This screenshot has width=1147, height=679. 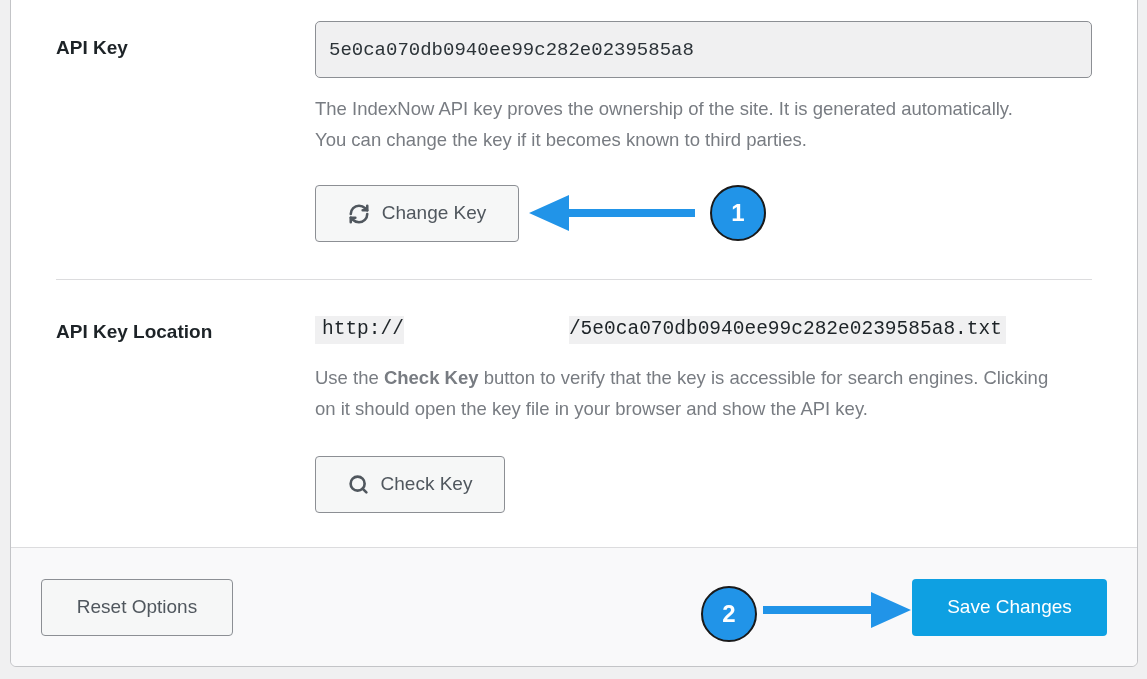 What do you see at coordinates (137, 607) in the screenshot?
I see `reset-options-button: Reset Options` at bounding box center [137, 607].